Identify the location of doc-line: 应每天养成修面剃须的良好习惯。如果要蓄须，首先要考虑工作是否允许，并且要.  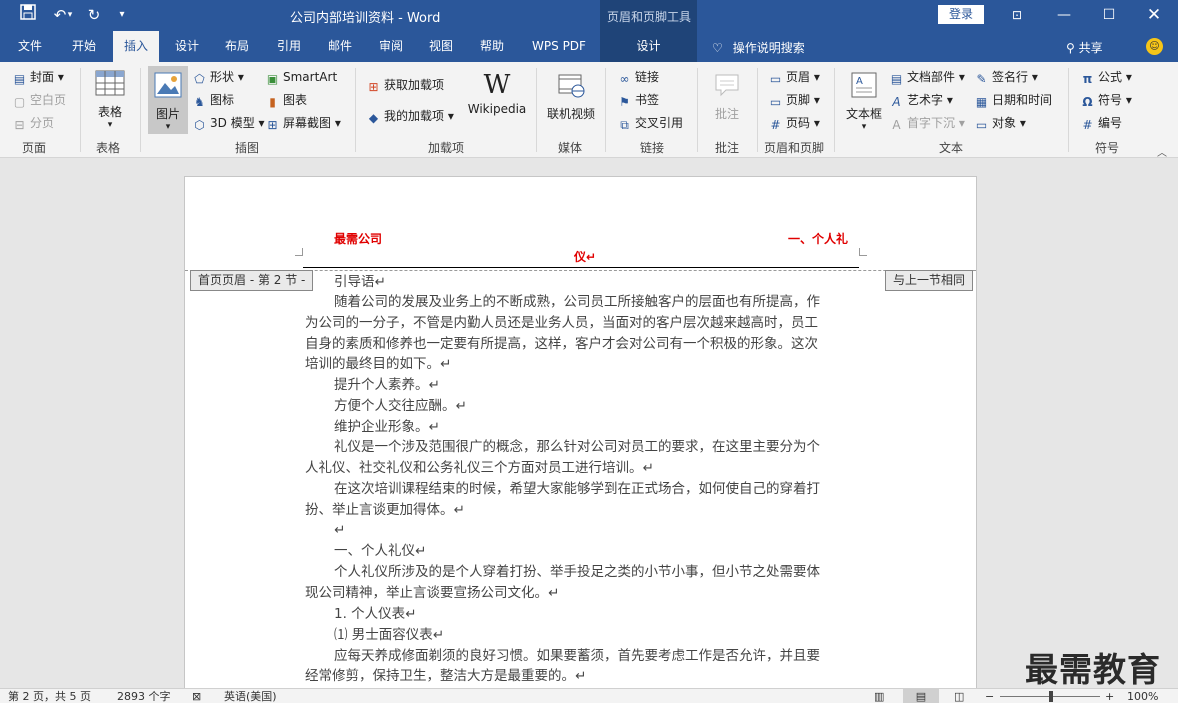
(577, 656).